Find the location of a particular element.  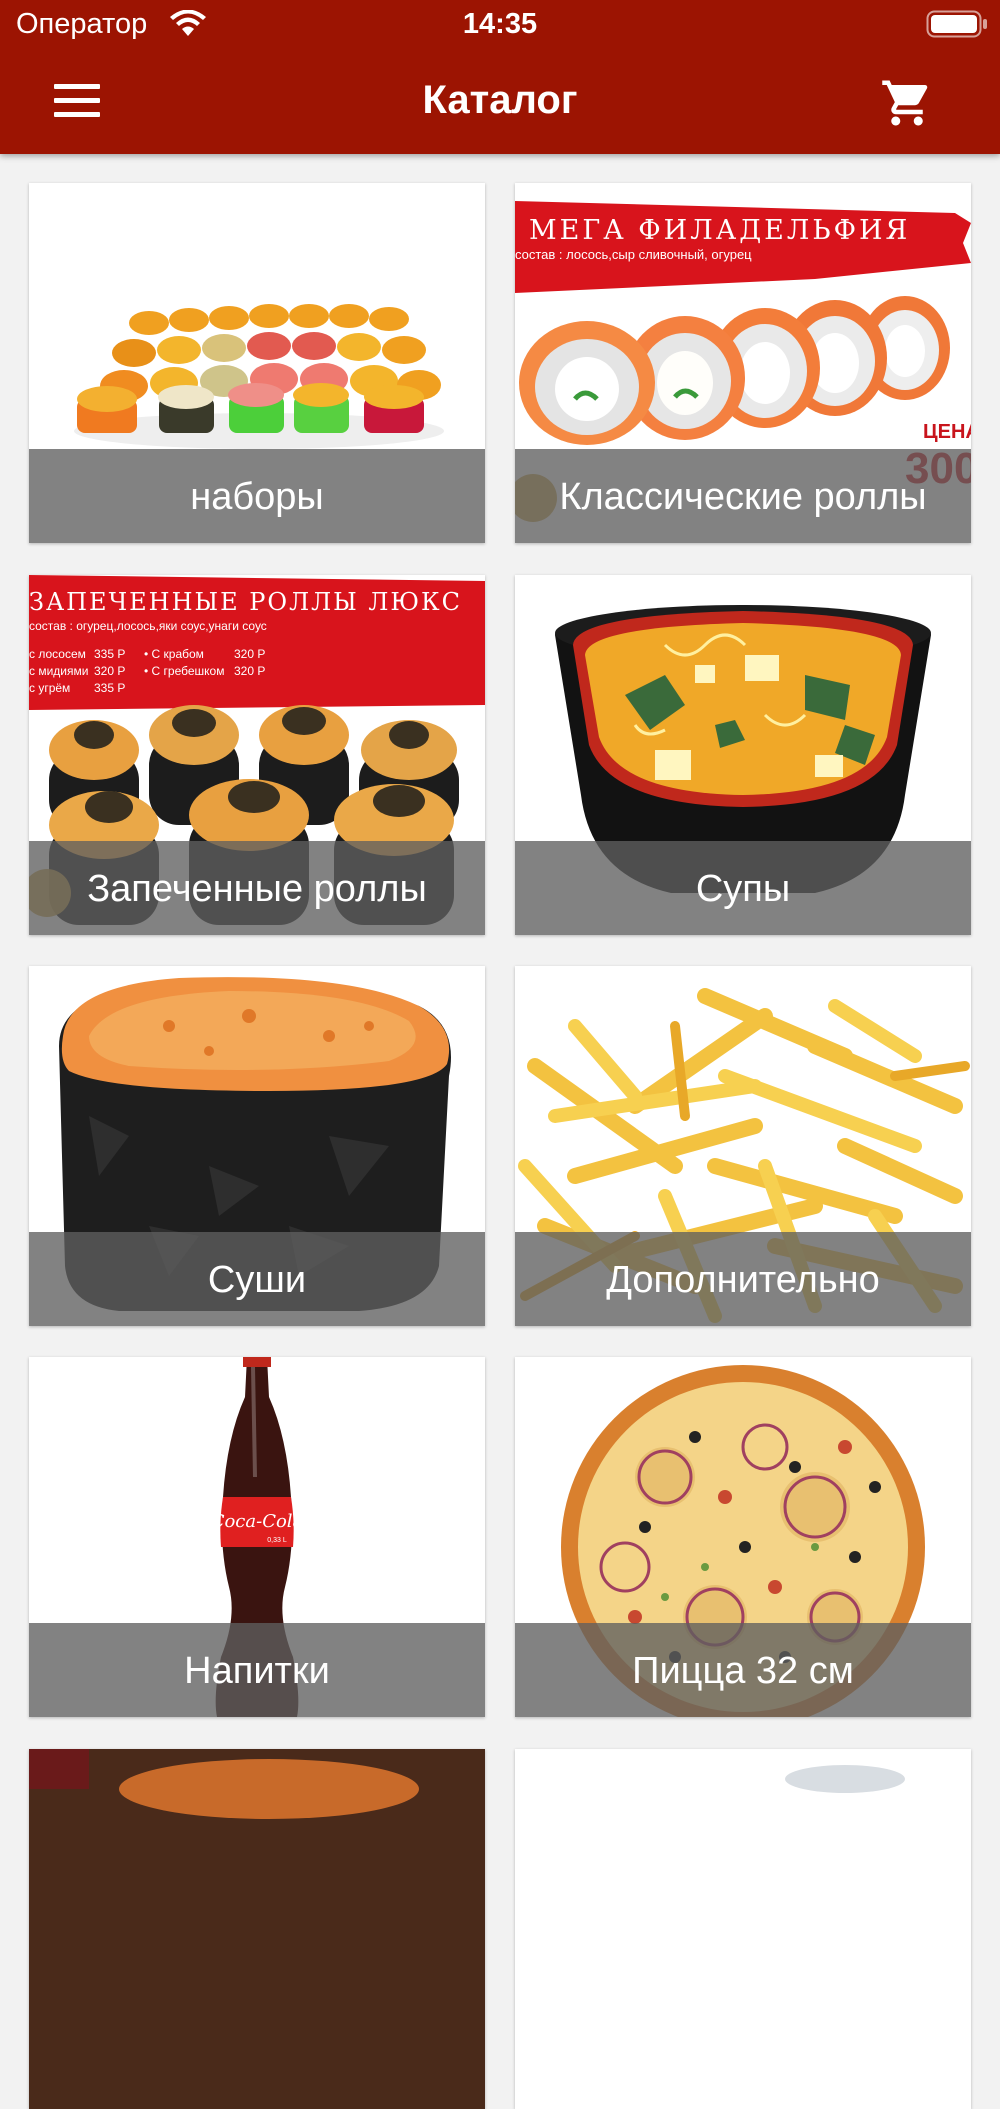

category-card-partial-right is located at coordinates (743, 1929).